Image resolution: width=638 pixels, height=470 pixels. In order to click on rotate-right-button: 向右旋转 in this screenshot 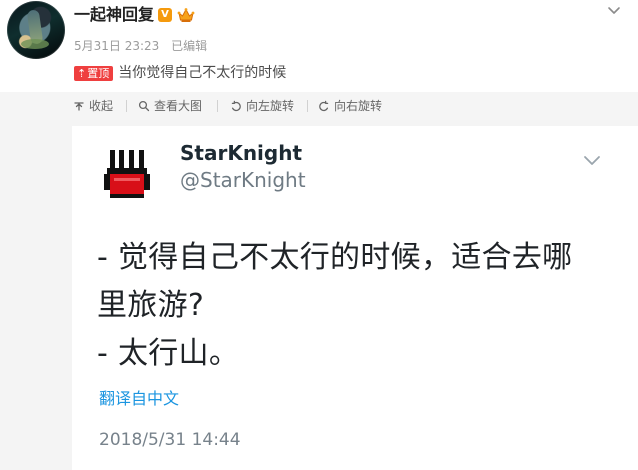, I will do `click(350, 106)`.